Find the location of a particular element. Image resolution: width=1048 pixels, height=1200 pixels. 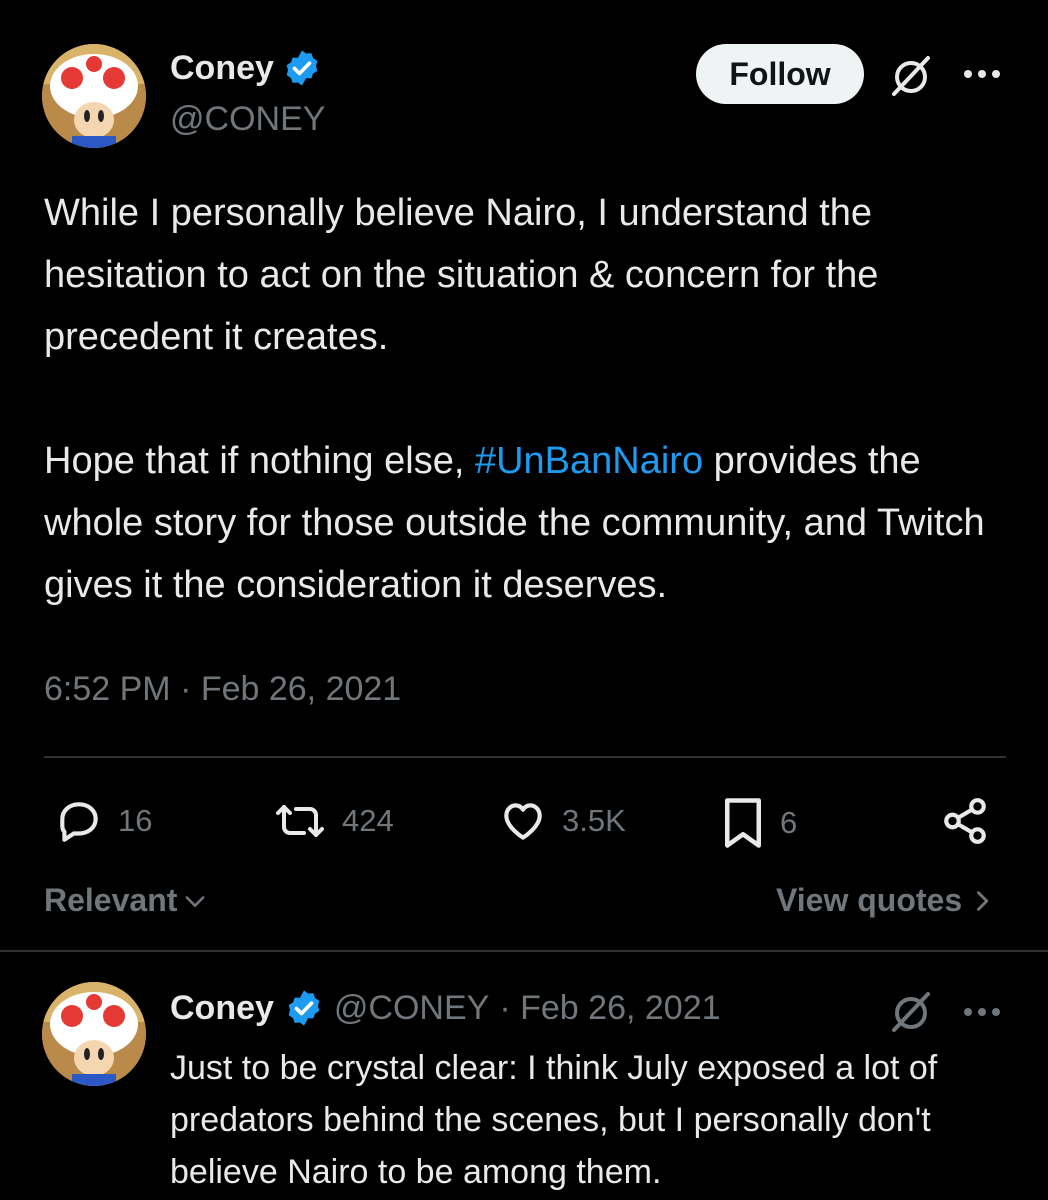

sort-dropdown: Relevant is located at coordinates (126, 900).